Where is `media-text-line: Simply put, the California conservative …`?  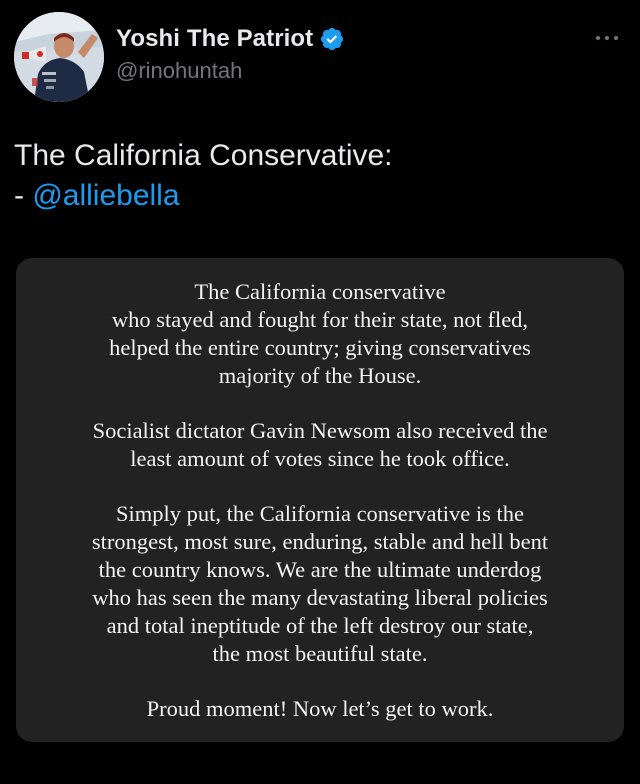 media-text-line: Simply put, the California conservative … is located at coordinates (320, 513).